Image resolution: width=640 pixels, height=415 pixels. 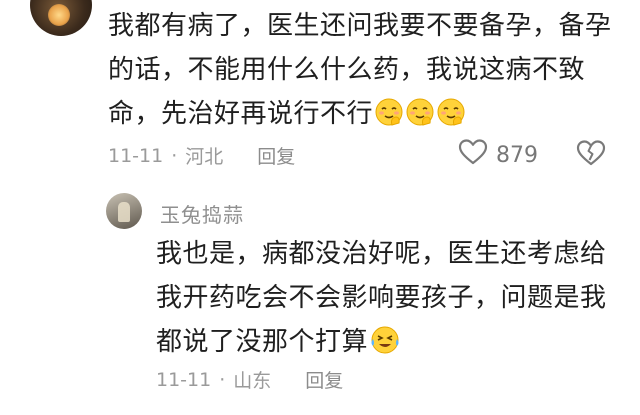 I want to click on comment-meta: 11-11 · 河北 回复, so click(x=201, y=155).